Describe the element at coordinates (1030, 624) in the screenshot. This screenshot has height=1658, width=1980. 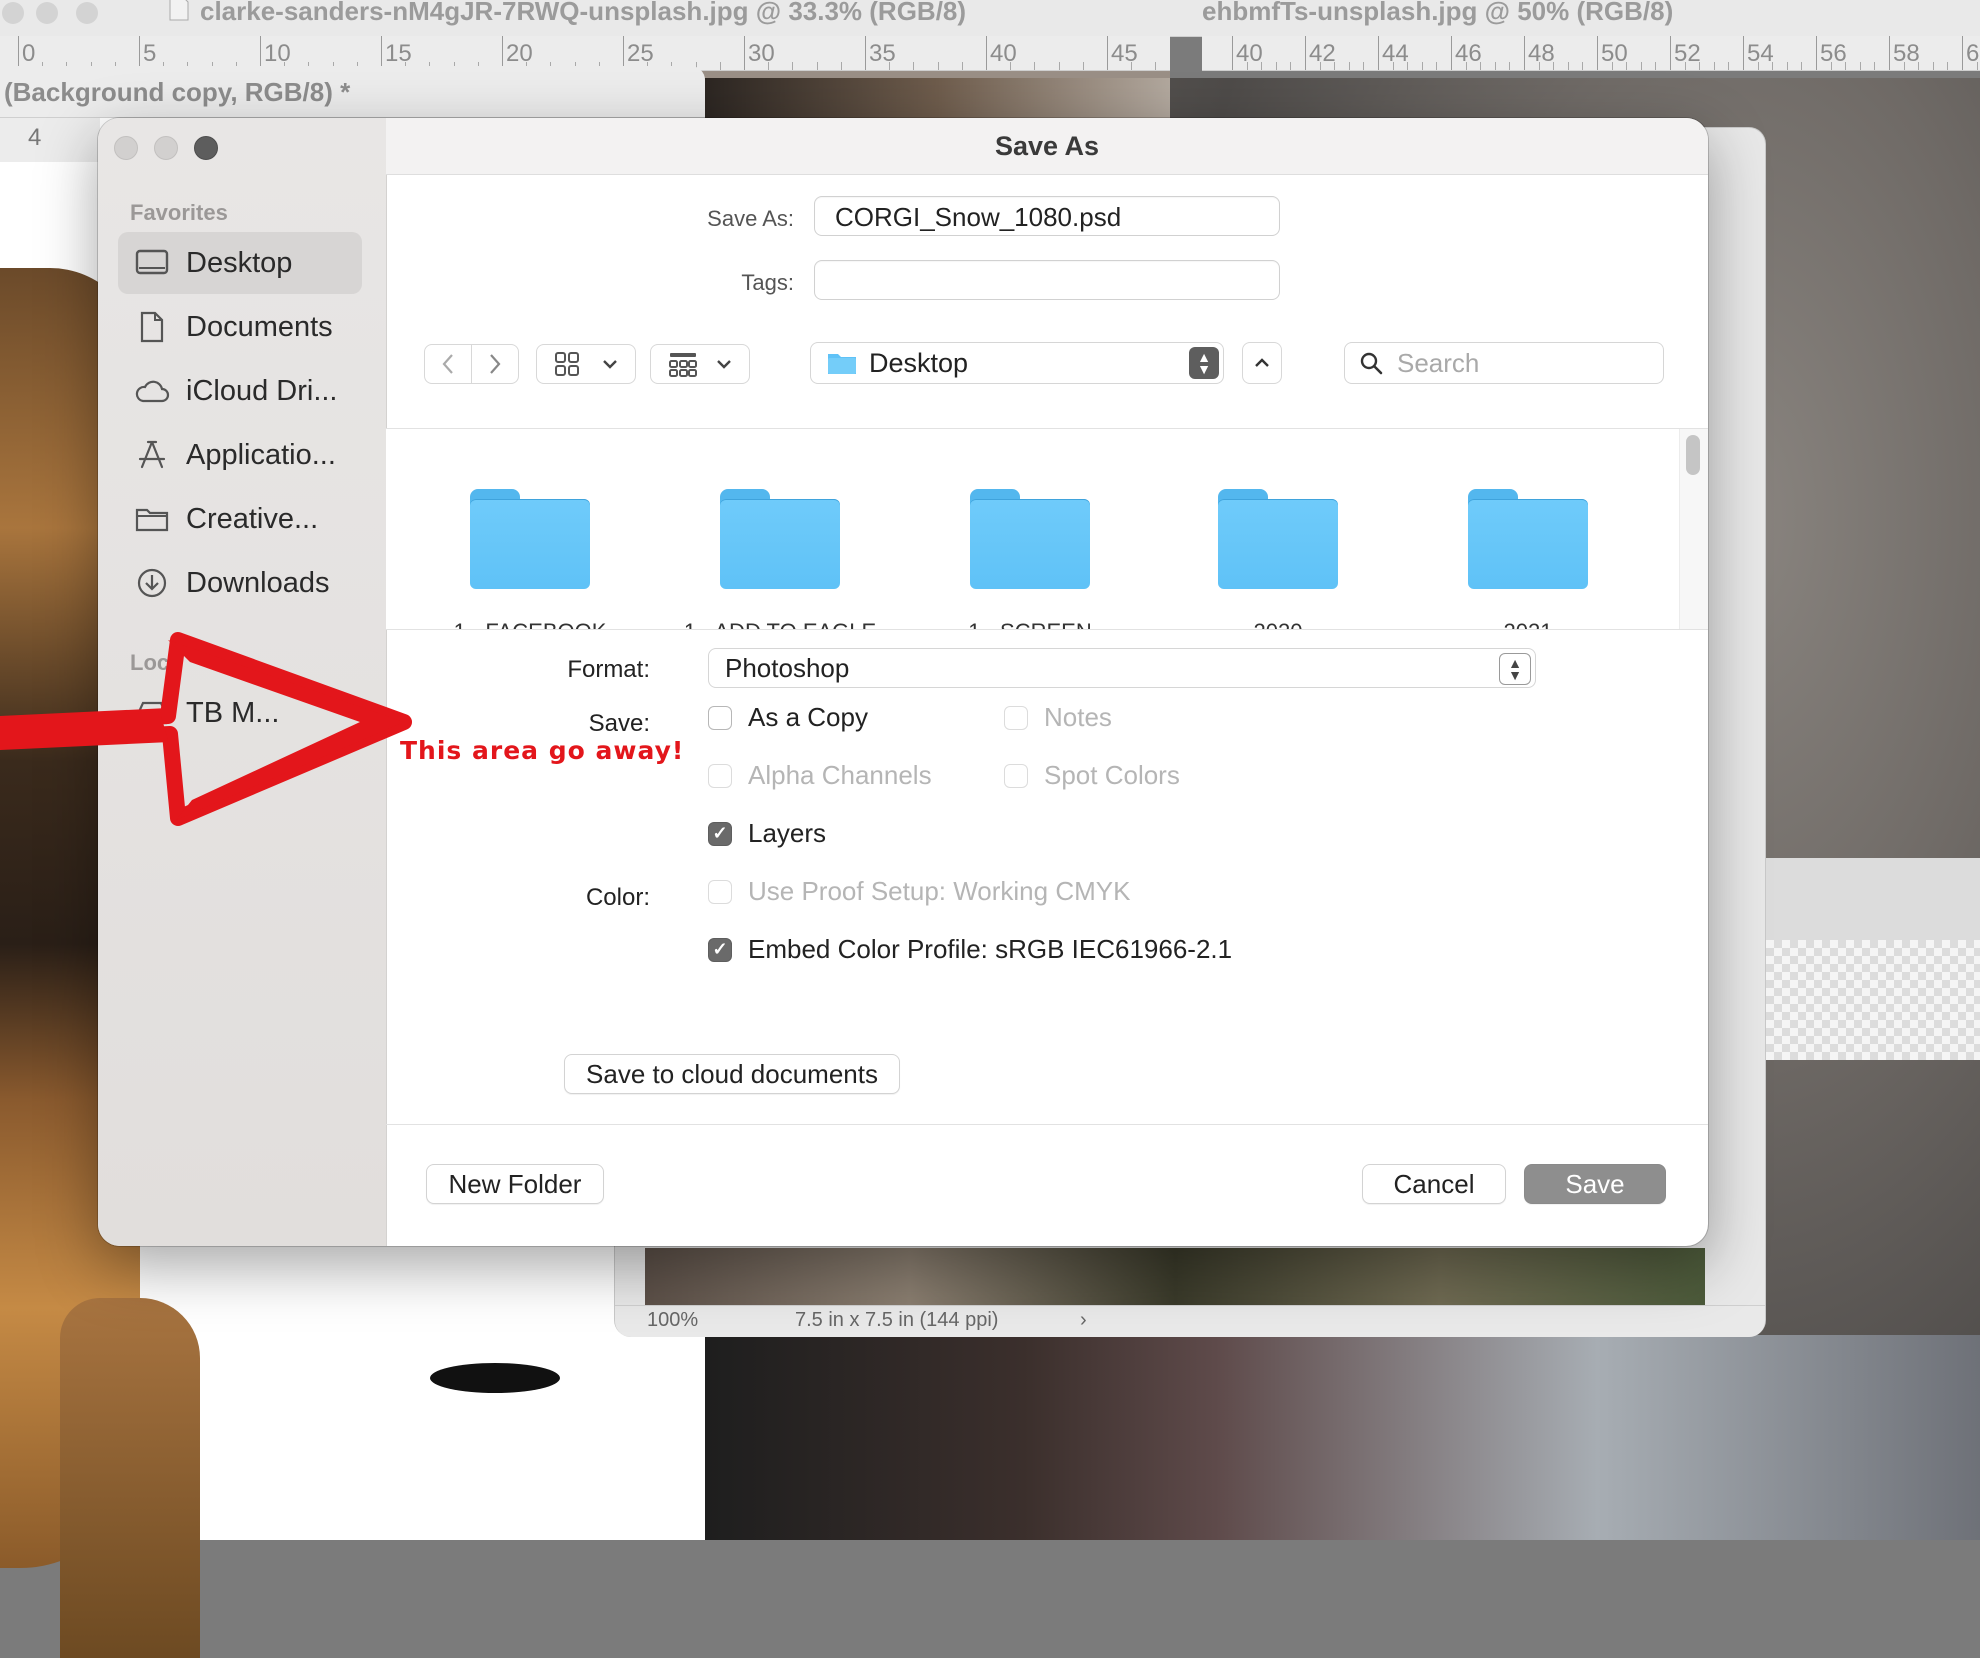
I see `folder-name: 1 - SCREEN` at that location.